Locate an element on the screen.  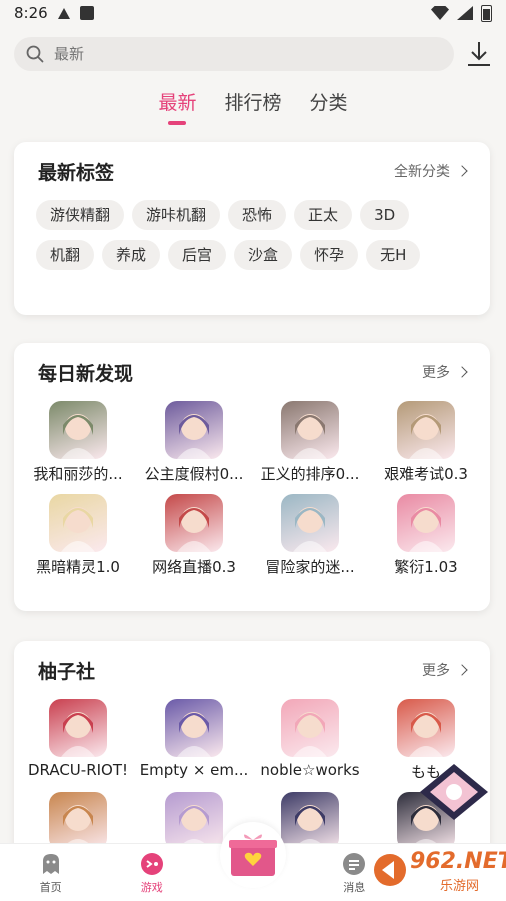
status-bar: 8:26 is located at coordinates (253, 13).